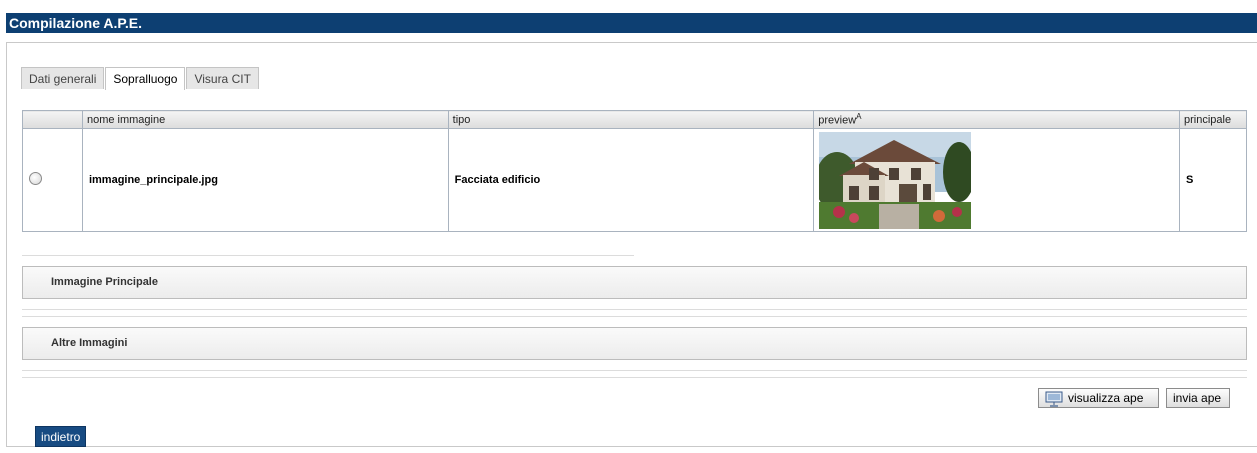 Image resolution: width=1257 pixels, height=453 pixels. I want to click on cell-preview, so click(996, 180).